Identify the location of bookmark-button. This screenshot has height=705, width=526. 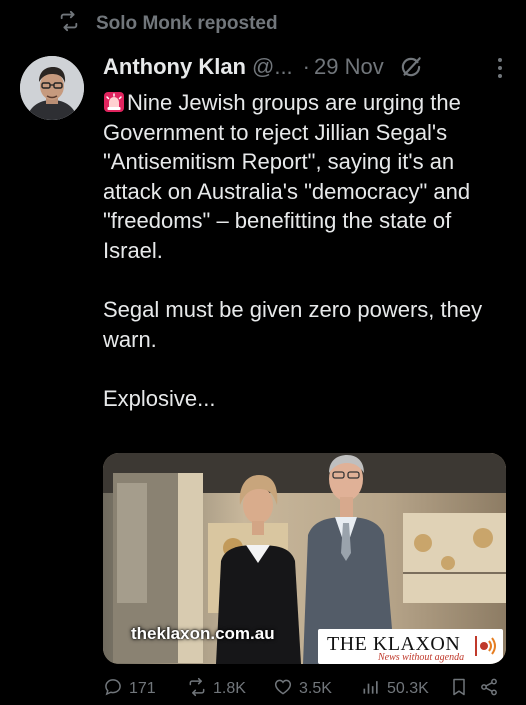
(459, 689).